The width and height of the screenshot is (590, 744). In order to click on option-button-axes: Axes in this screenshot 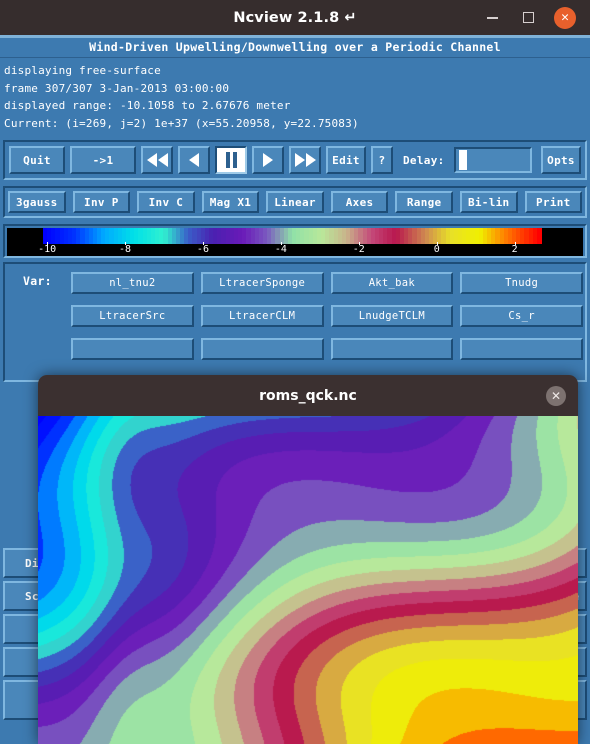, I will do `click(359, 202)`.